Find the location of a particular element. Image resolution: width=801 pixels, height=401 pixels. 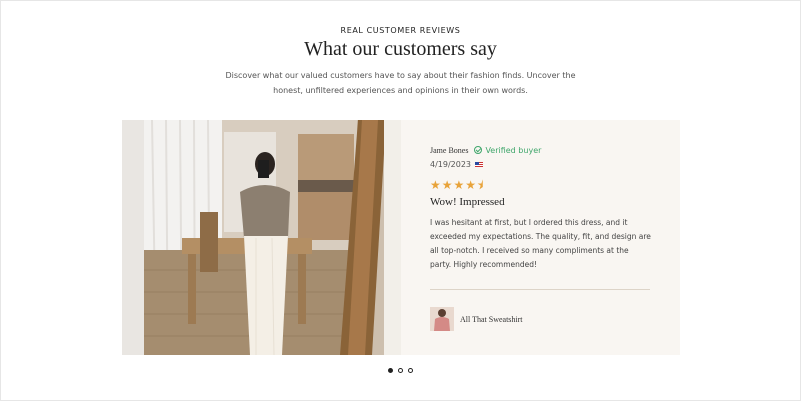

review-date: 4/19/2023 is located at coordinates (451, 164).